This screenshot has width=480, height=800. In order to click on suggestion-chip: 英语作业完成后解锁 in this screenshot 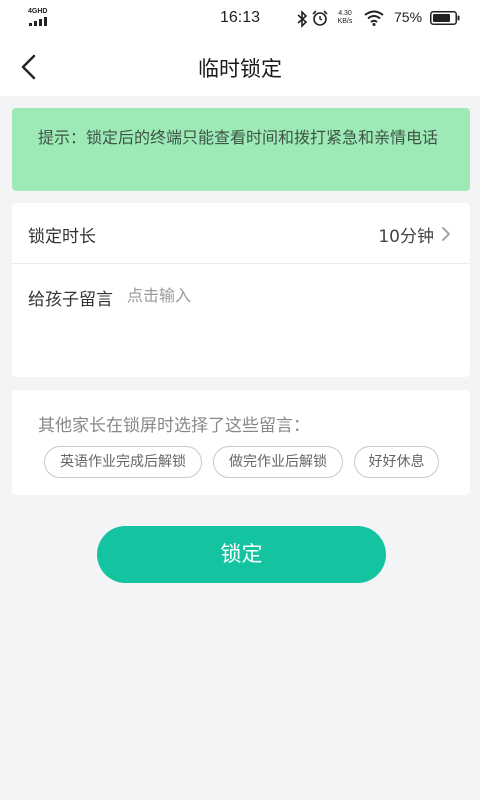, I will do `click(123, 462)`.